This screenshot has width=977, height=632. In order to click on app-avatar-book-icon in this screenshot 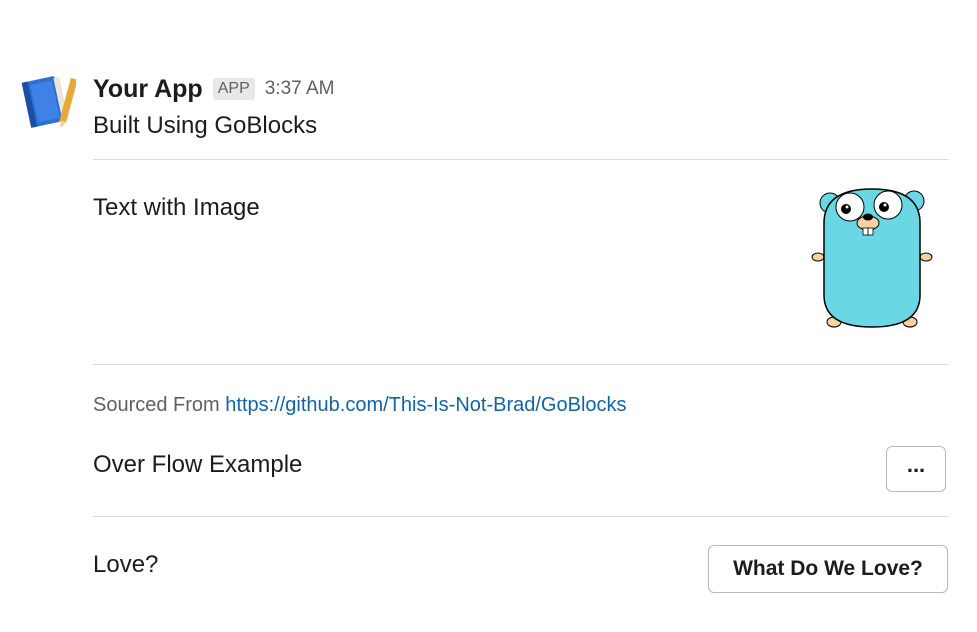, I will do `click(48, 101)`.